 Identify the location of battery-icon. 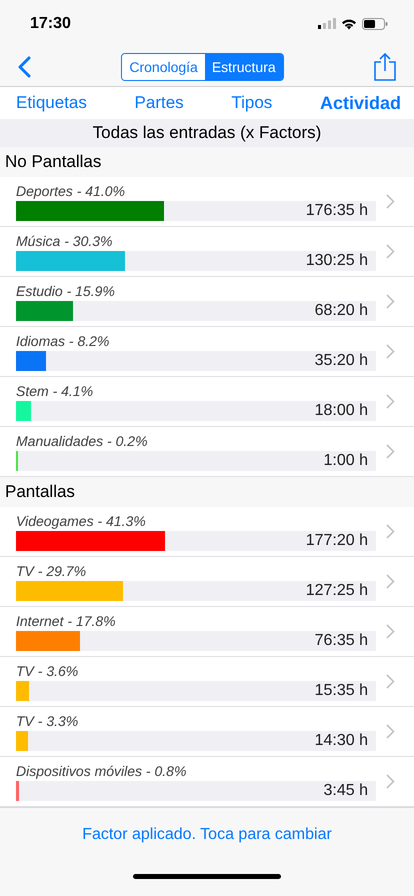
(375, 24).